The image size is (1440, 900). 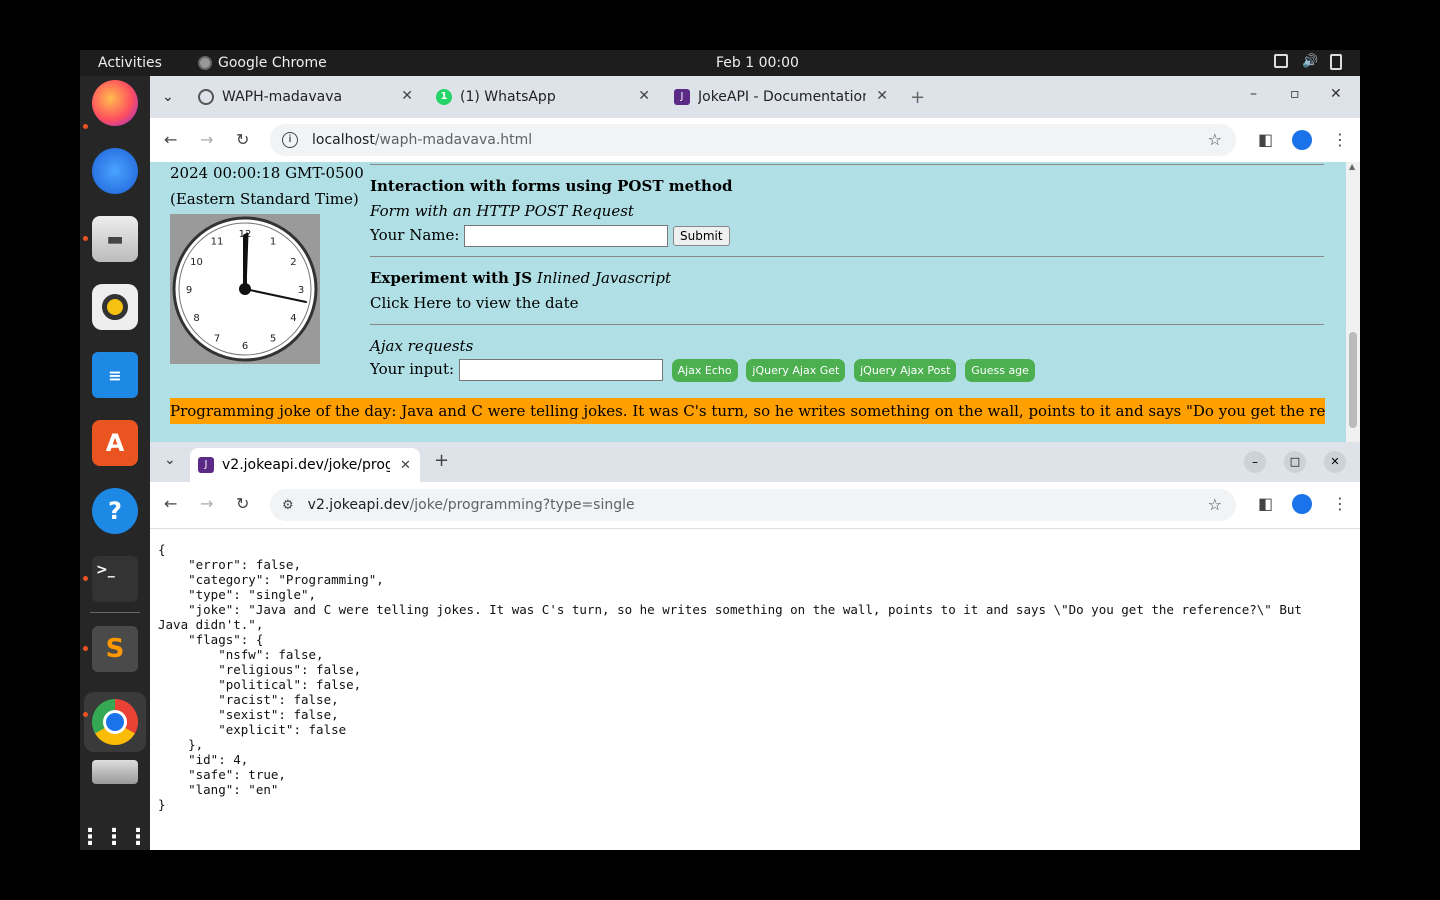 What do you see at coordinates (1281, 61) in the screenshot?
I see `network-icon` at bounding box center [1281, 61].